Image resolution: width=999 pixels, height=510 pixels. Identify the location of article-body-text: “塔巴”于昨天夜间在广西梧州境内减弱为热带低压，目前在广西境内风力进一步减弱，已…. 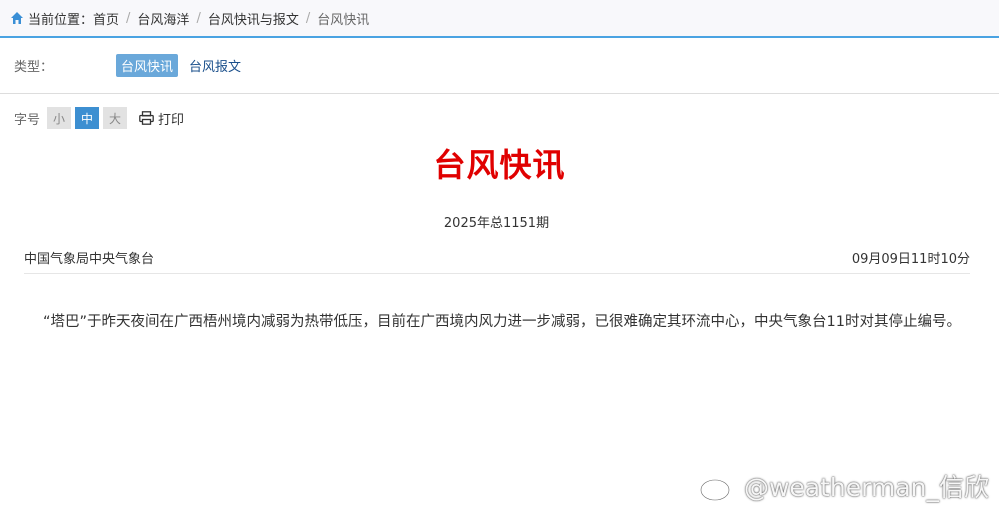
(502, 322).